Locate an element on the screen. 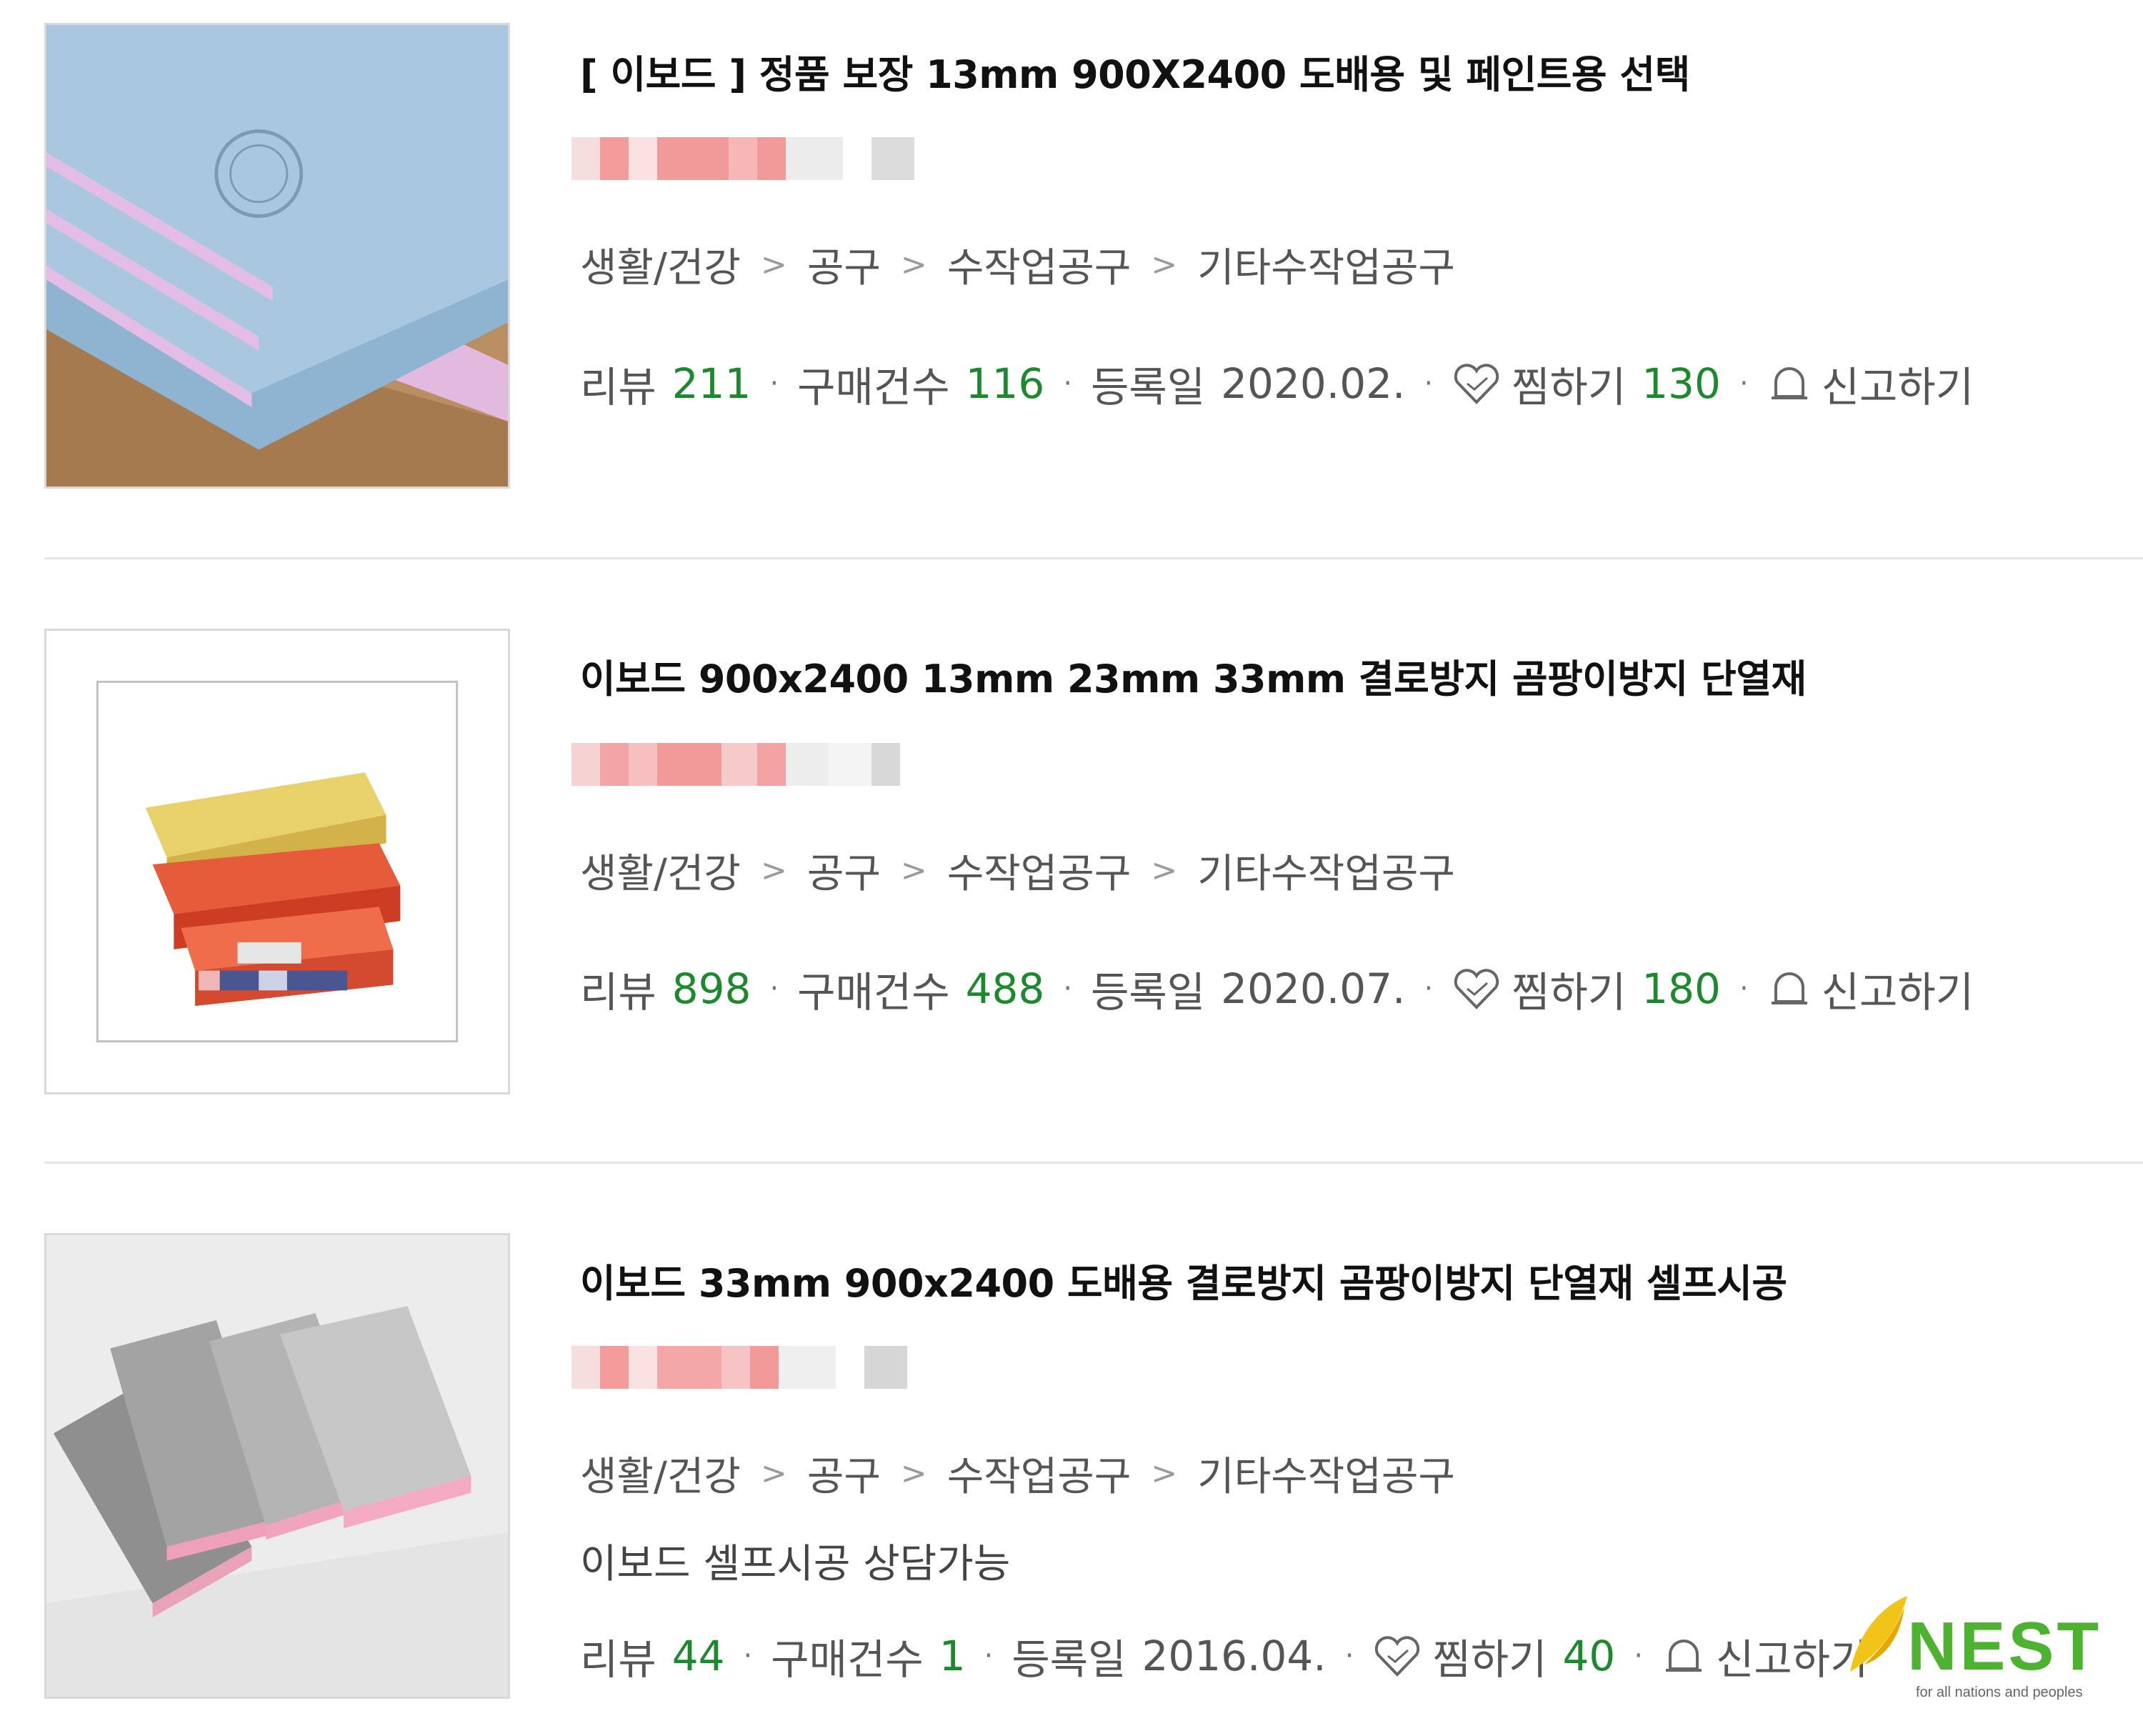 This screenshot has height=1736, width=2143. zzim-count: 180 is located at coordinates (1682, 988).